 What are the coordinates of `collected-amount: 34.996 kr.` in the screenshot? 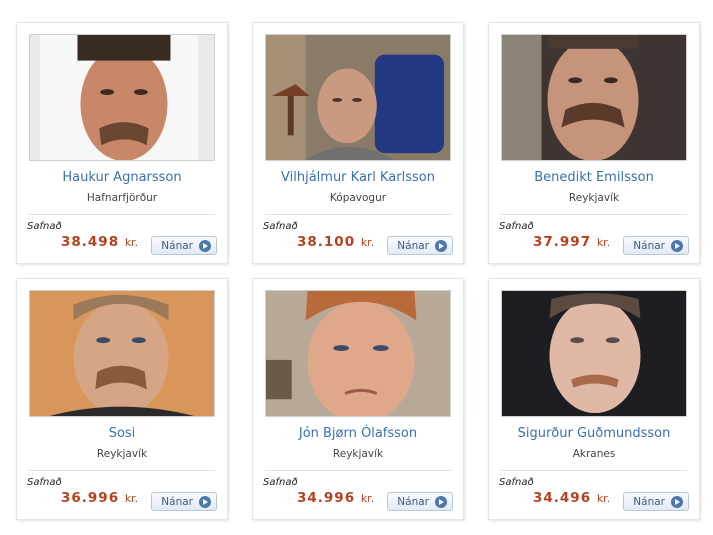 It's located at (335, 498).